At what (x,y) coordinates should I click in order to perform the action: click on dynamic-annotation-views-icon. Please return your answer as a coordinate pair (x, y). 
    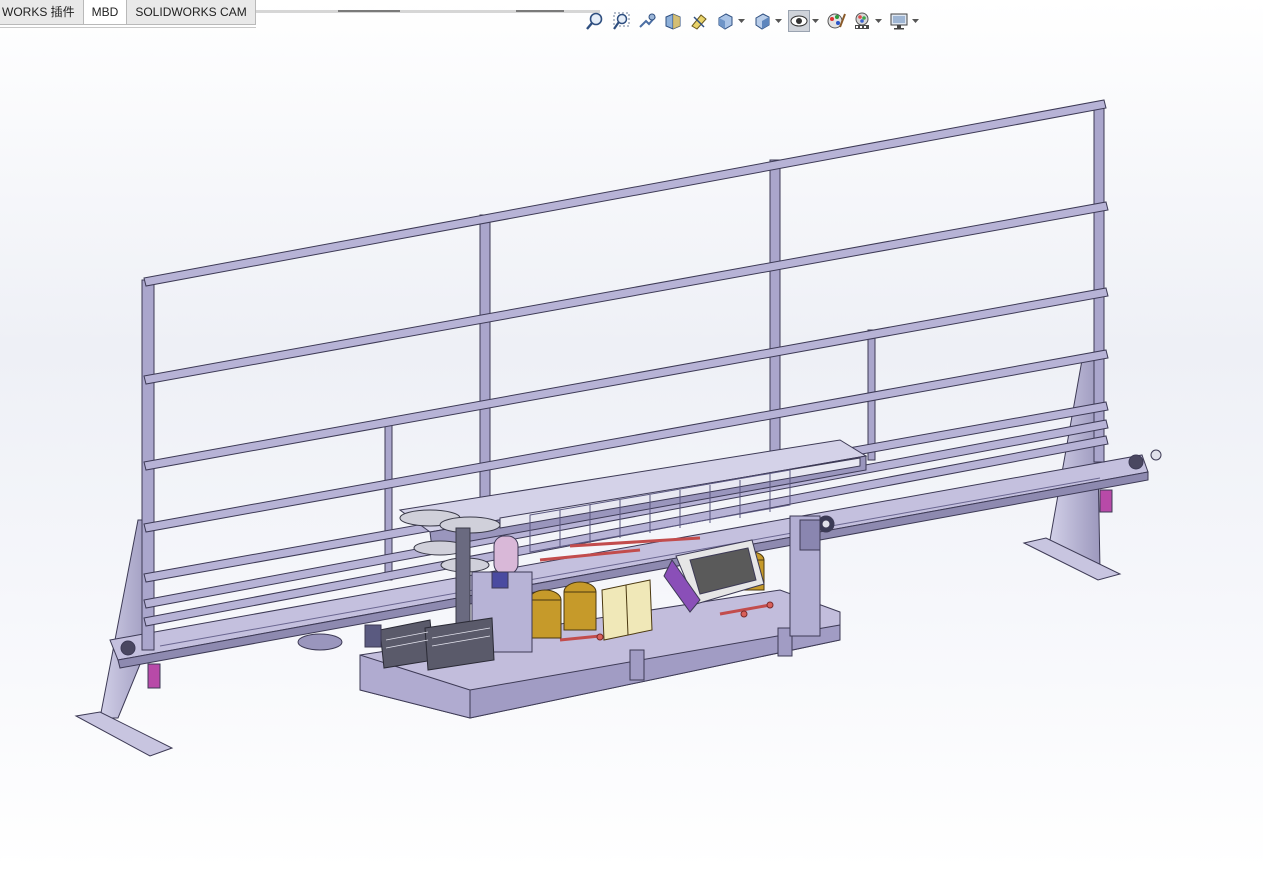
    Looking at the image, I should click on (699, 21).